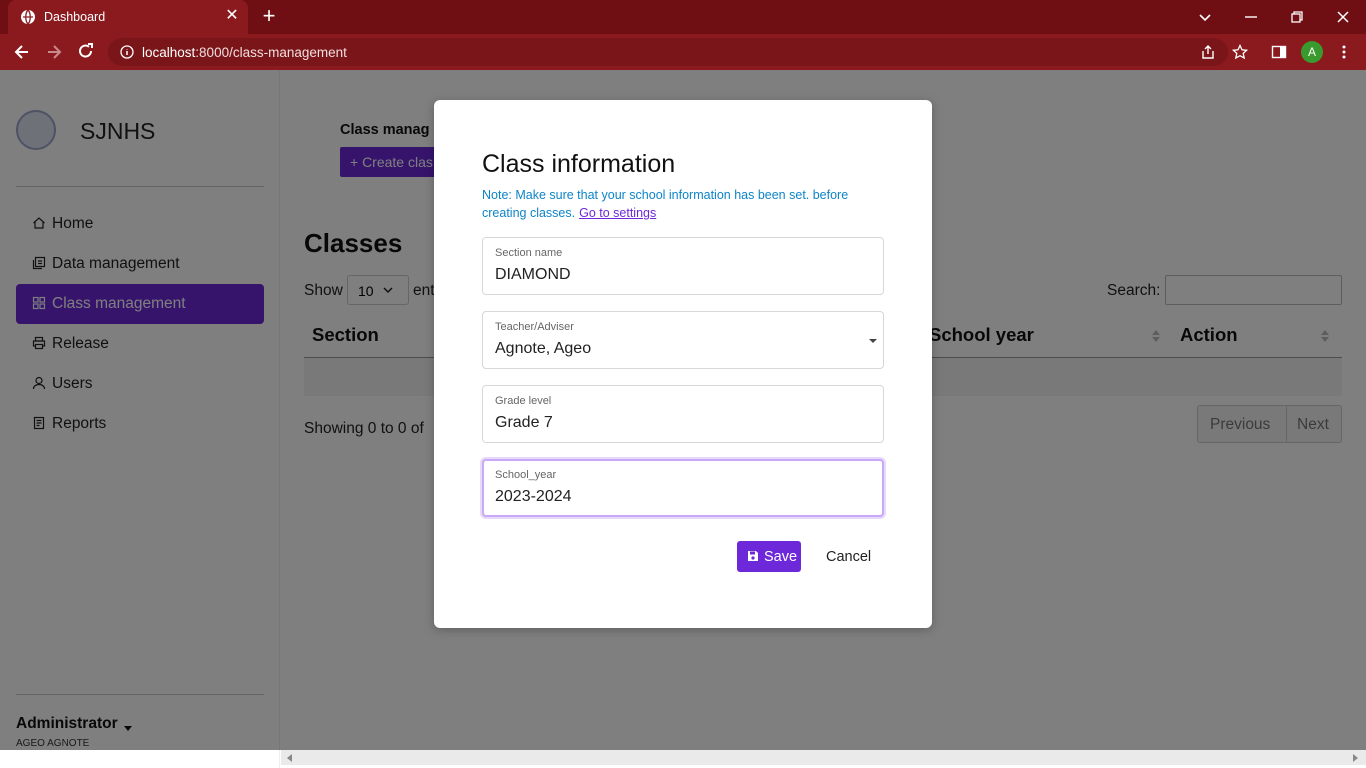  Describe the element at coordinates (54, 52) in the screenshot. I see `forward-arrow-icon` at that location.